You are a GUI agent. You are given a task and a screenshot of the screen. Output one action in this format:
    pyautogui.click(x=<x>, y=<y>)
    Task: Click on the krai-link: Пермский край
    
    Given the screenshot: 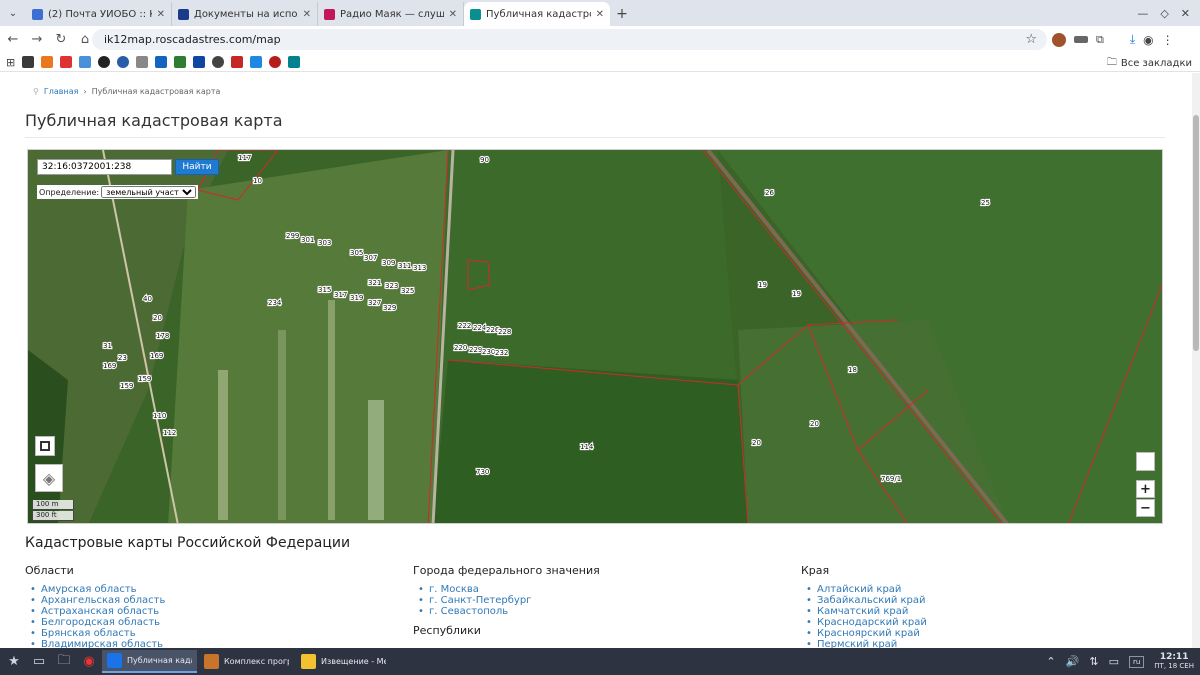 What is the action you would take?
    pyautogui.click(x=981, y=643)
    